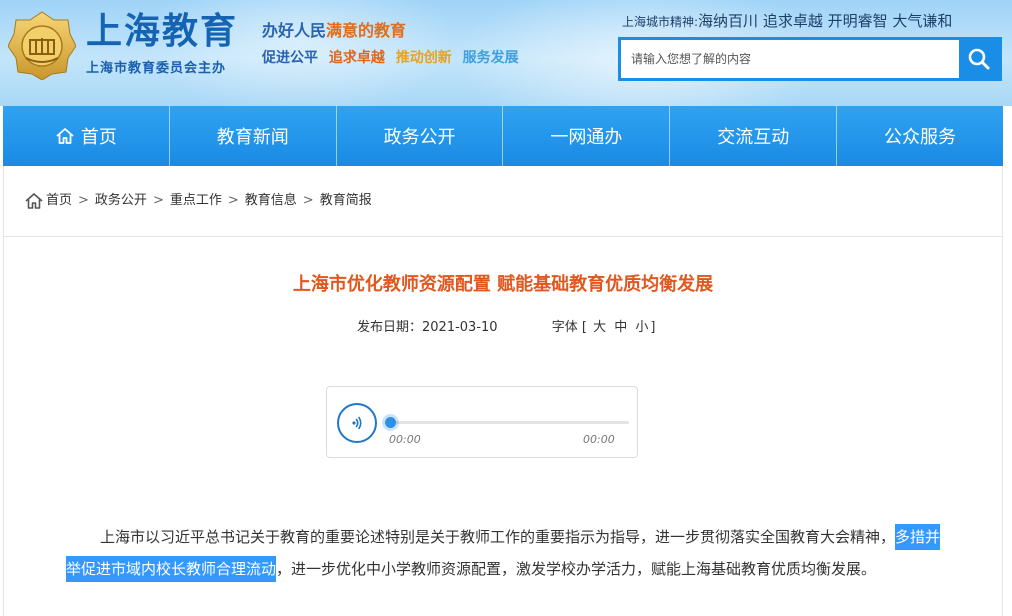 This screenshot has width=1012, height=616. What do you see at coordinates (790, 59) in the screenshot?
I see `search-input` at bounding box center [790, 59].